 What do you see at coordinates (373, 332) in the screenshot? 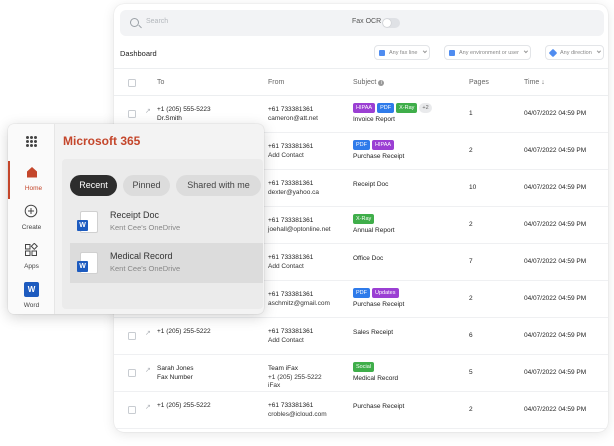
I see `subject-text: Sales Receipt` at bounding box center [373, 332].